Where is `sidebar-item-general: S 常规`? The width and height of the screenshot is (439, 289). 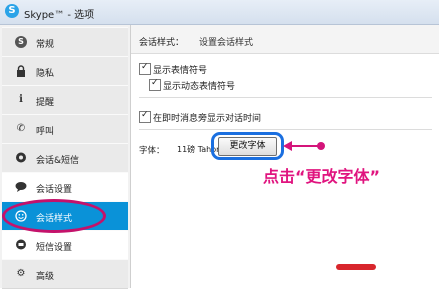
sidebar-item-general: S 常规 is located at coordinates (65, 42).